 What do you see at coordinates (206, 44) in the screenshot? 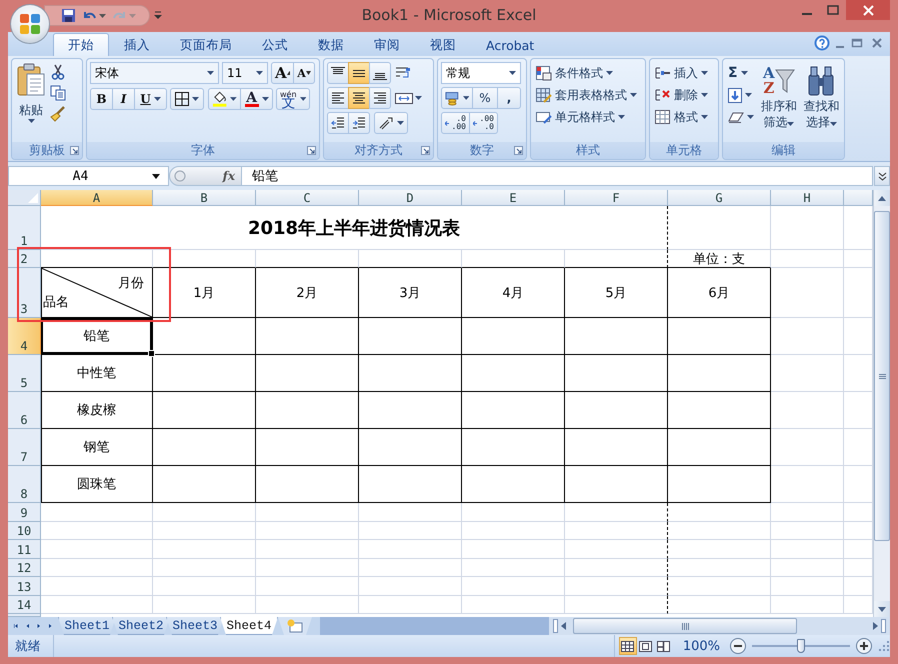
I see `ribbon-tab: 页面布局` at bounding box center [206, 44].